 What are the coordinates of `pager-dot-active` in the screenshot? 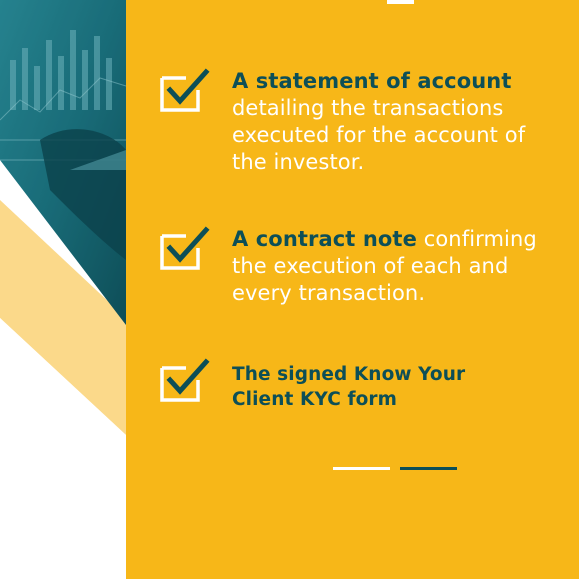 It's located at (361, 468).